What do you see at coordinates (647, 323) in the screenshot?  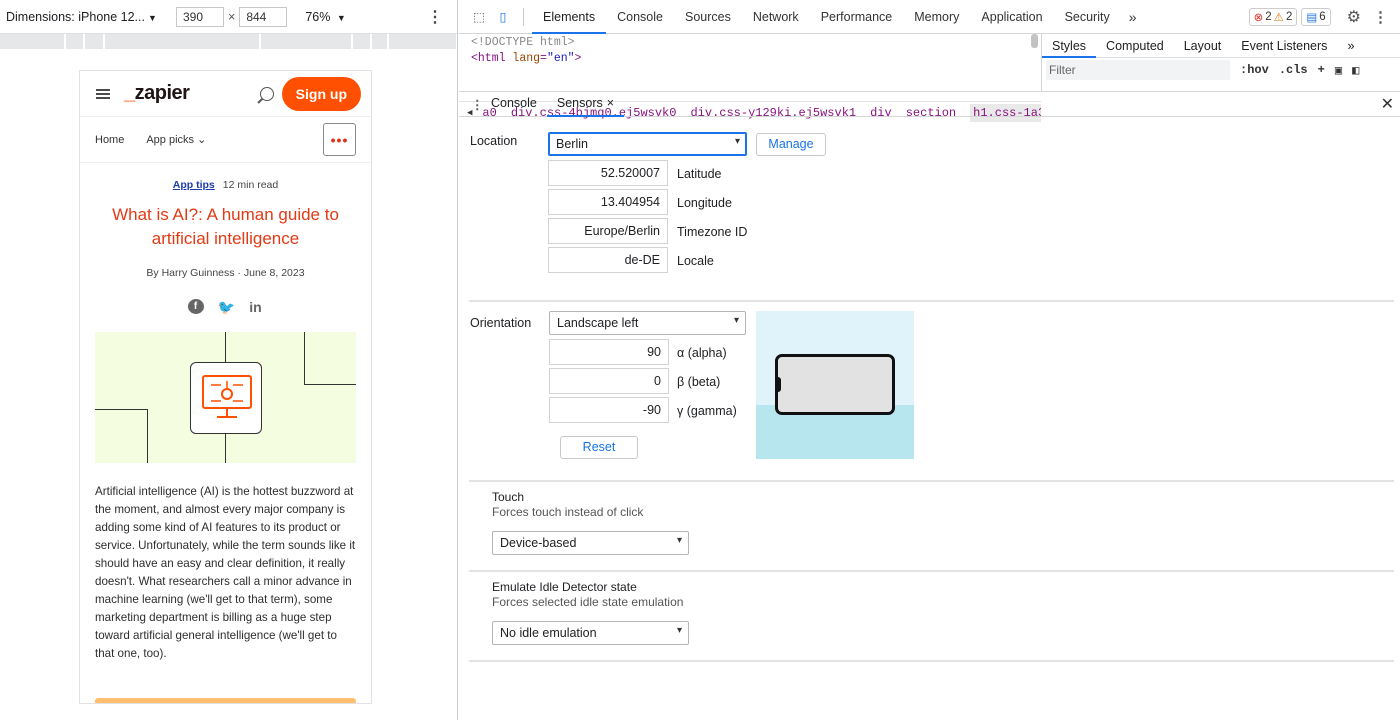 I see `orientation-select: Landscape left` at bounding box center [647, 323].